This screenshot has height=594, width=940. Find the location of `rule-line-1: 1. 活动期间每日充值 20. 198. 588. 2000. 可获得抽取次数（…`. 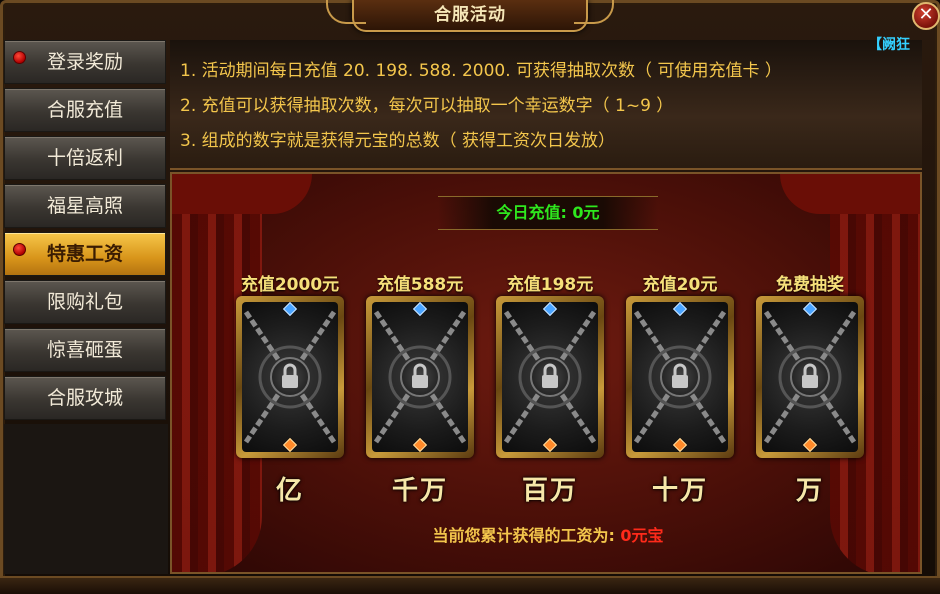

rule-line-1: 1. 活动期间每日充值 20. 198. 588. 2000. 可获得抽取次数（… is located at coordinates (481, 71).